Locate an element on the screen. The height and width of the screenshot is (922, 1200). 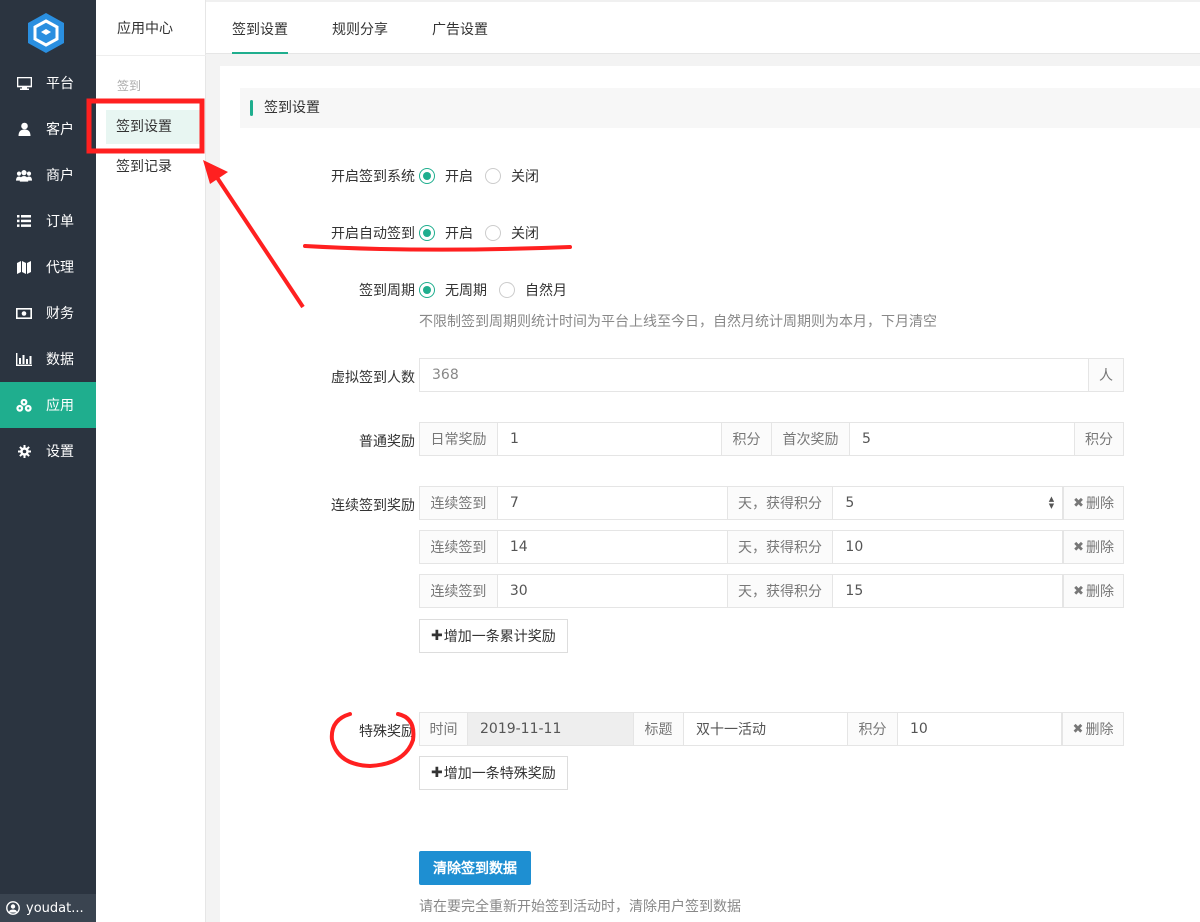
normal-reward-group: 日常奖励 1 积分 首次奖励 5 积分 is located at coordinates (771, 439).